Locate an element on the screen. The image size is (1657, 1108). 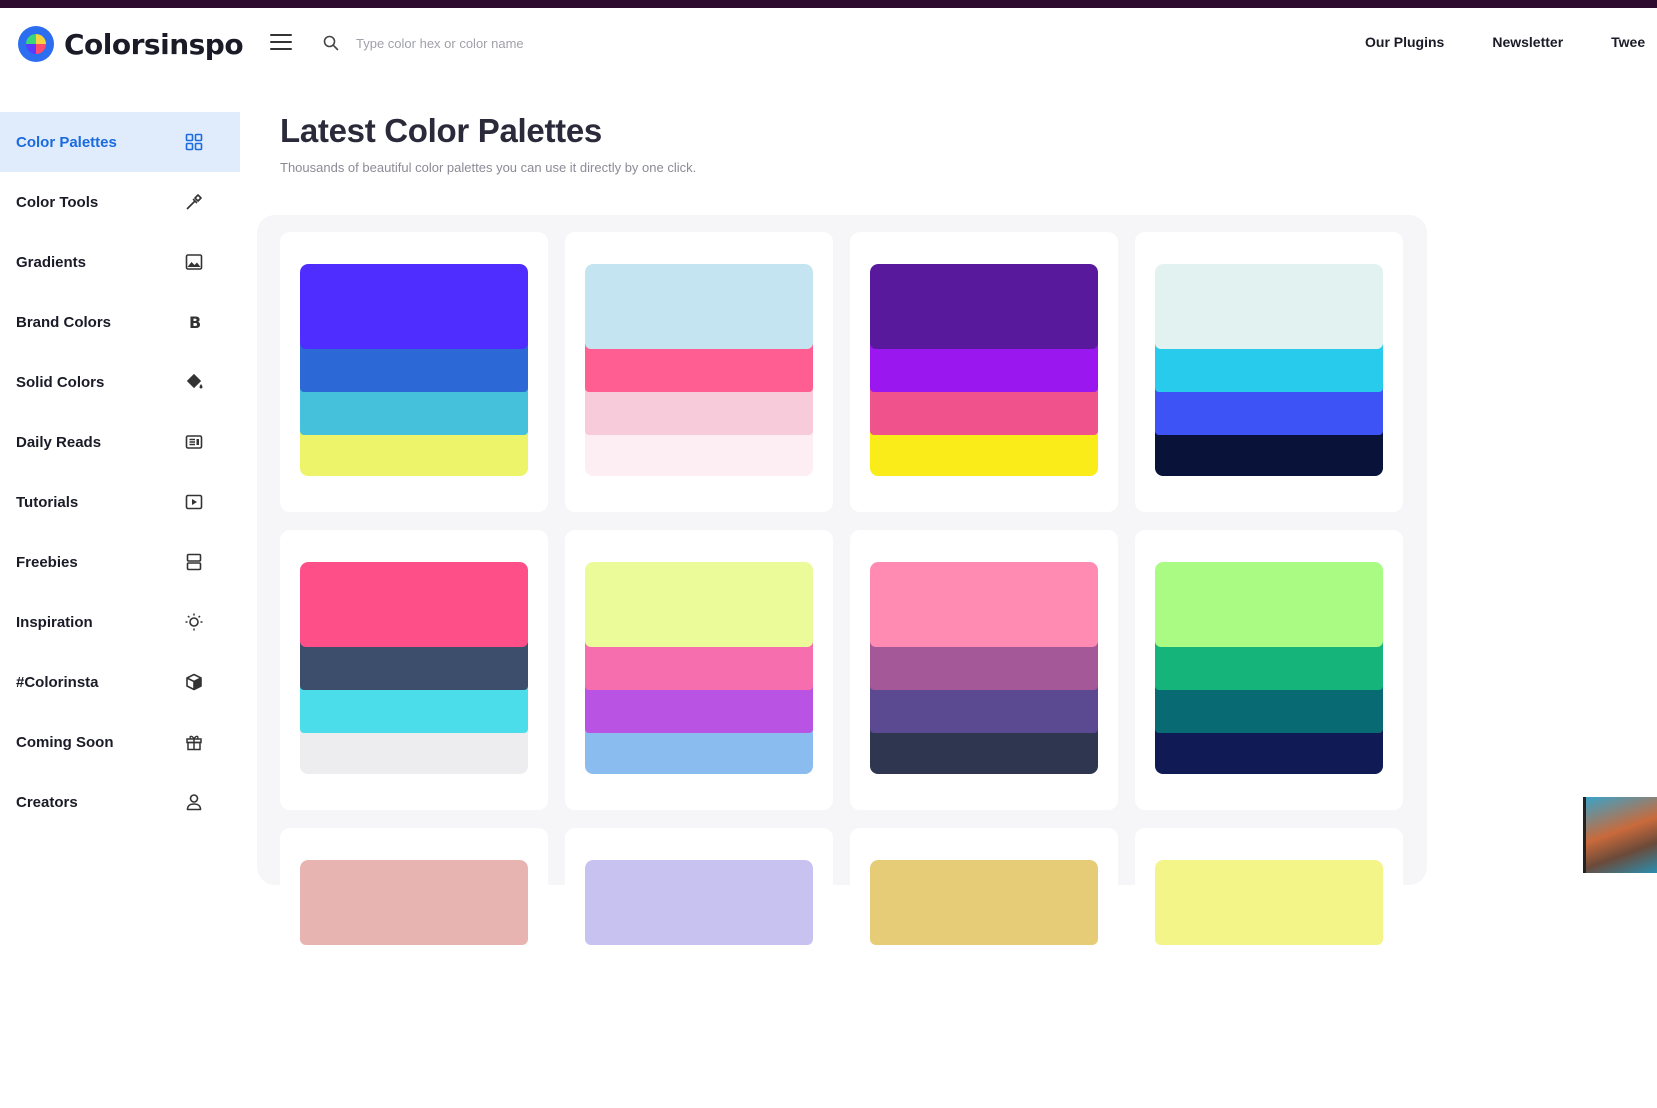
sidebar-item-daily-reads: Daily Reads is located at coordinates (120, 442).